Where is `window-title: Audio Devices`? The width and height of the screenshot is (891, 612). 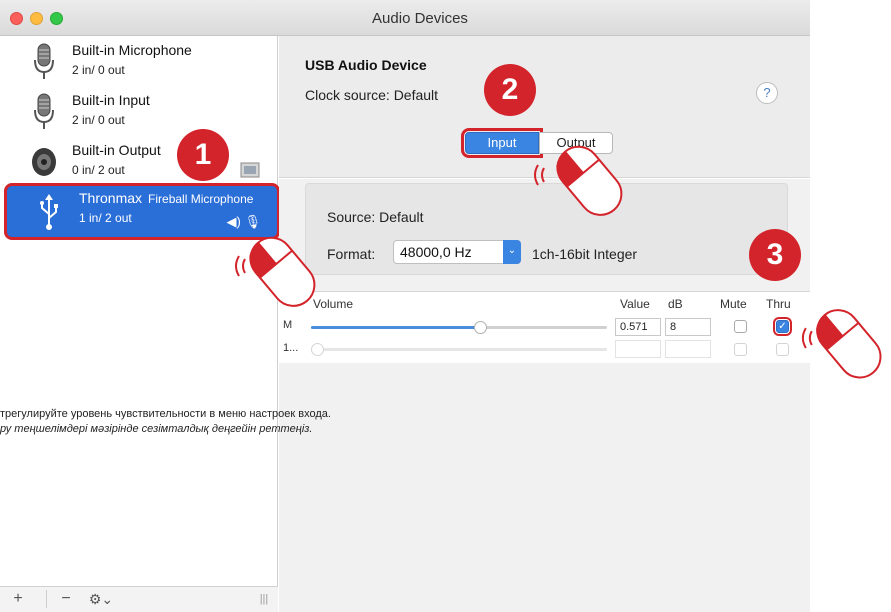
window-title: Audio Devices is located at coordinates (420, 18).